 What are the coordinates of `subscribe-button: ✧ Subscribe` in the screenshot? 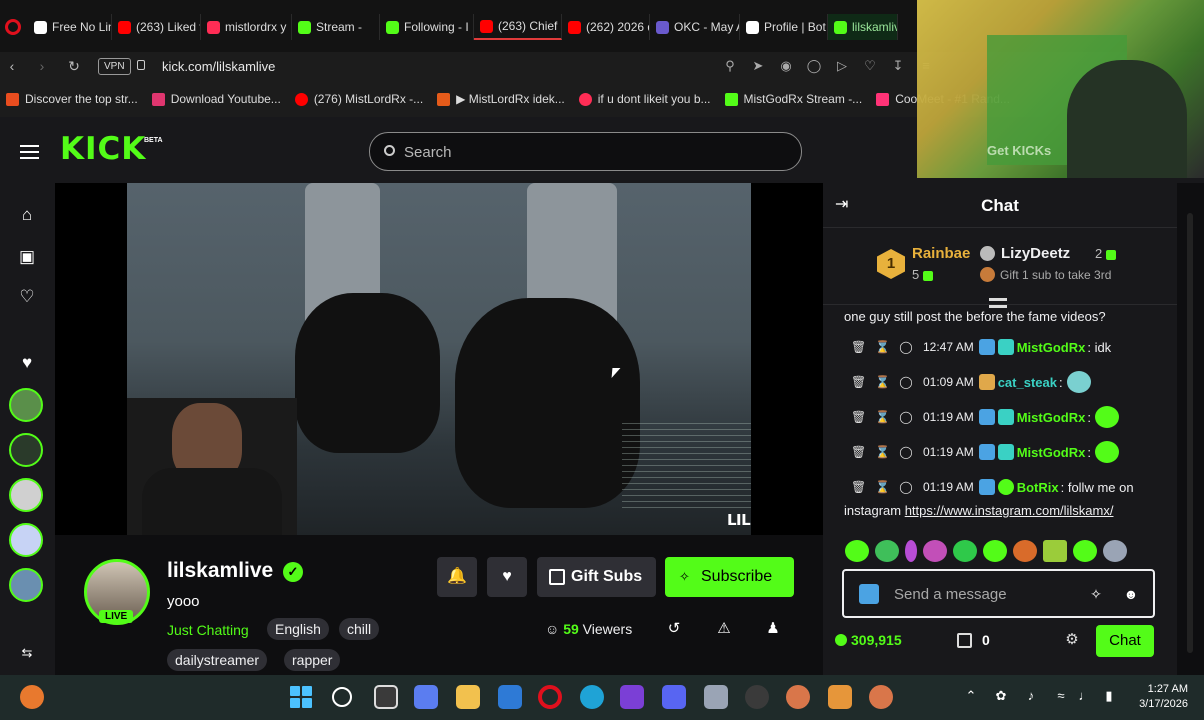 It's located at (729, 577).